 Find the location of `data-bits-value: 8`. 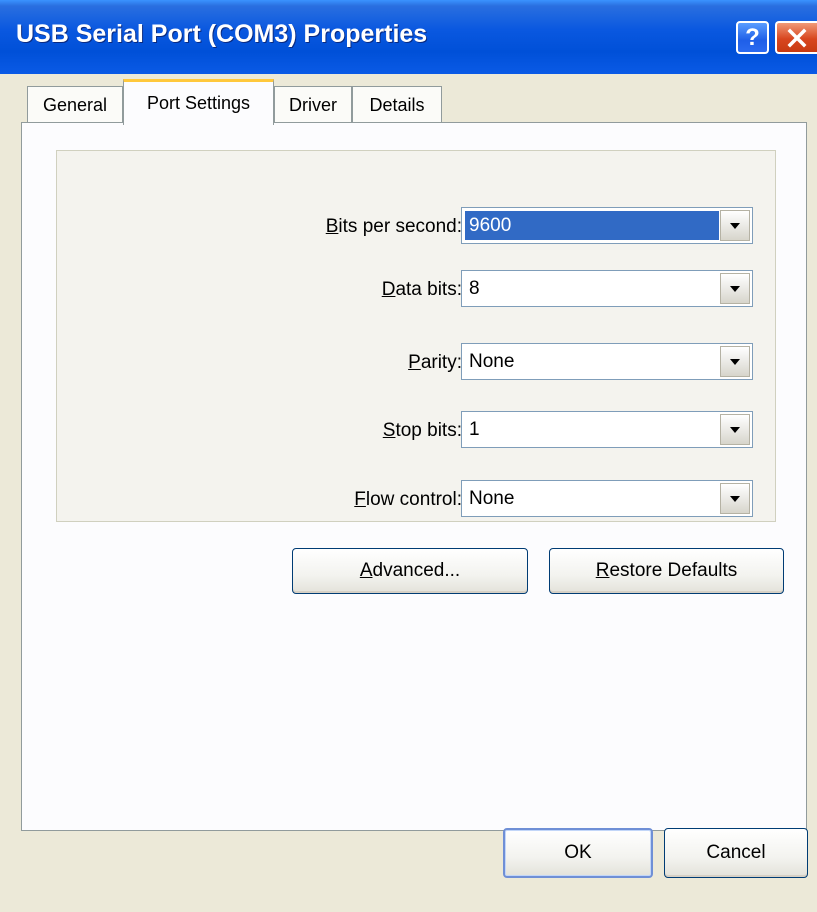

data-bits-value: 8 is located at coordinates (474, 288).